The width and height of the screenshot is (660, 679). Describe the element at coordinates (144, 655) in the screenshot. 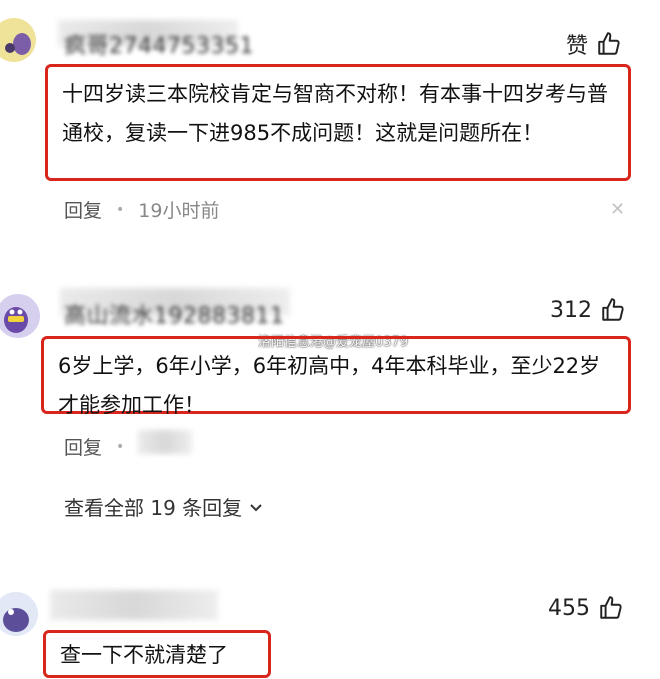

I see `comment-text: 查一下不就清楚了` at that location.